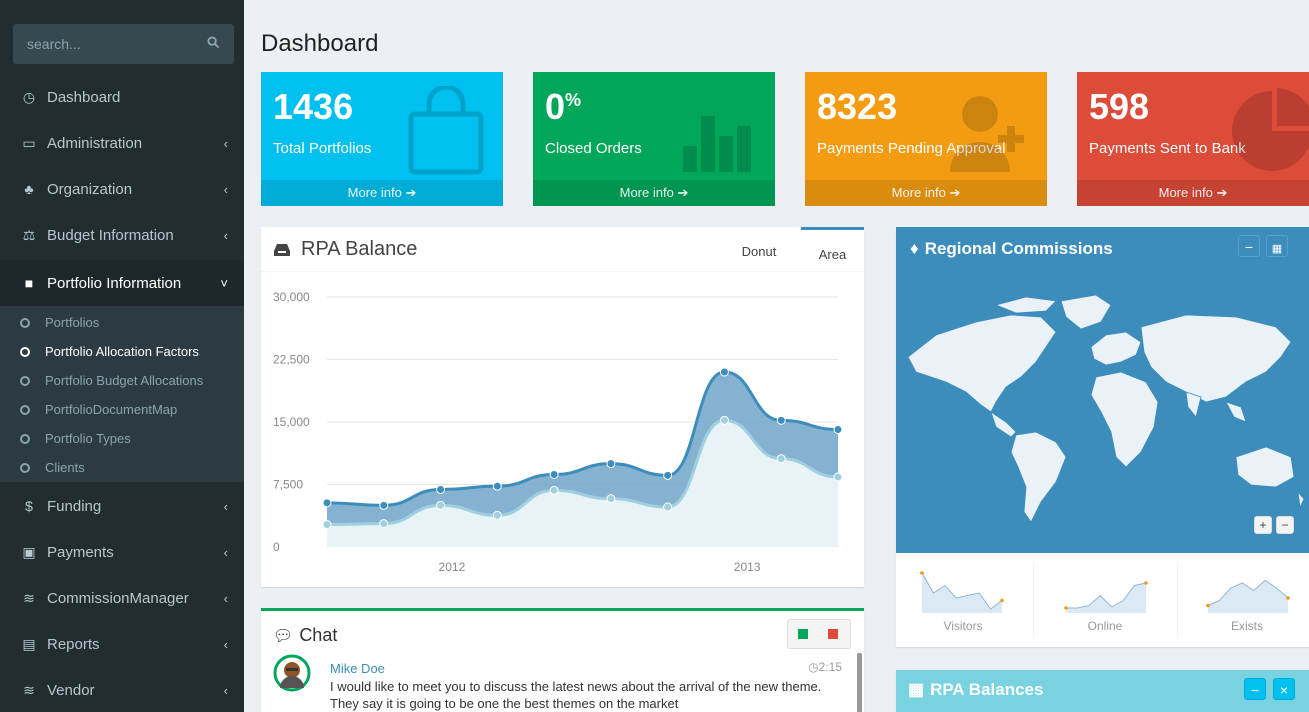 The height and width of the screenshot is (712, 1309). Describe the element at coordinates (65, 467) in the screenshot. I see `submenu-label: Clients` at that location.